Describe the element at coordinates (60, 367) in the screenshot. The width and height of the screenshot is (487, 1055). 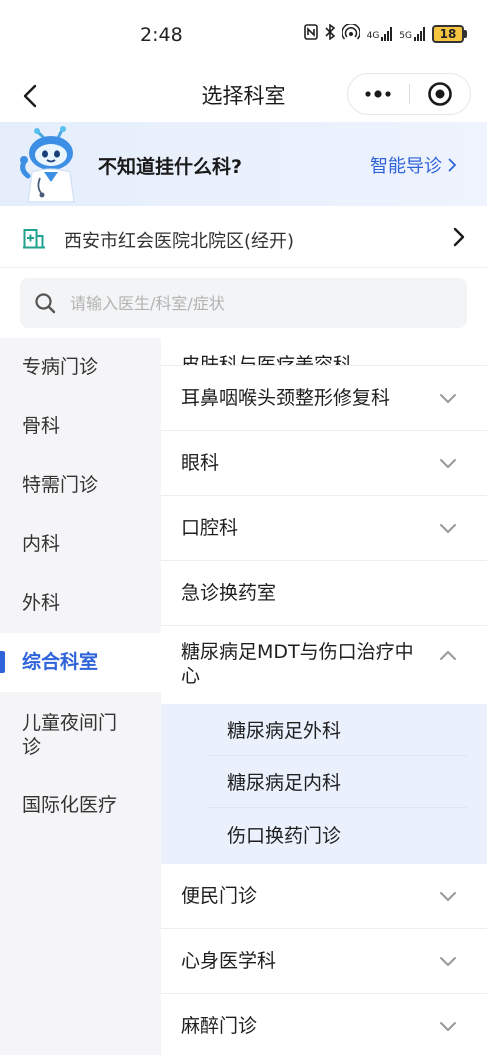
I see `sidebar-item-label: 专病门诊` at that location.